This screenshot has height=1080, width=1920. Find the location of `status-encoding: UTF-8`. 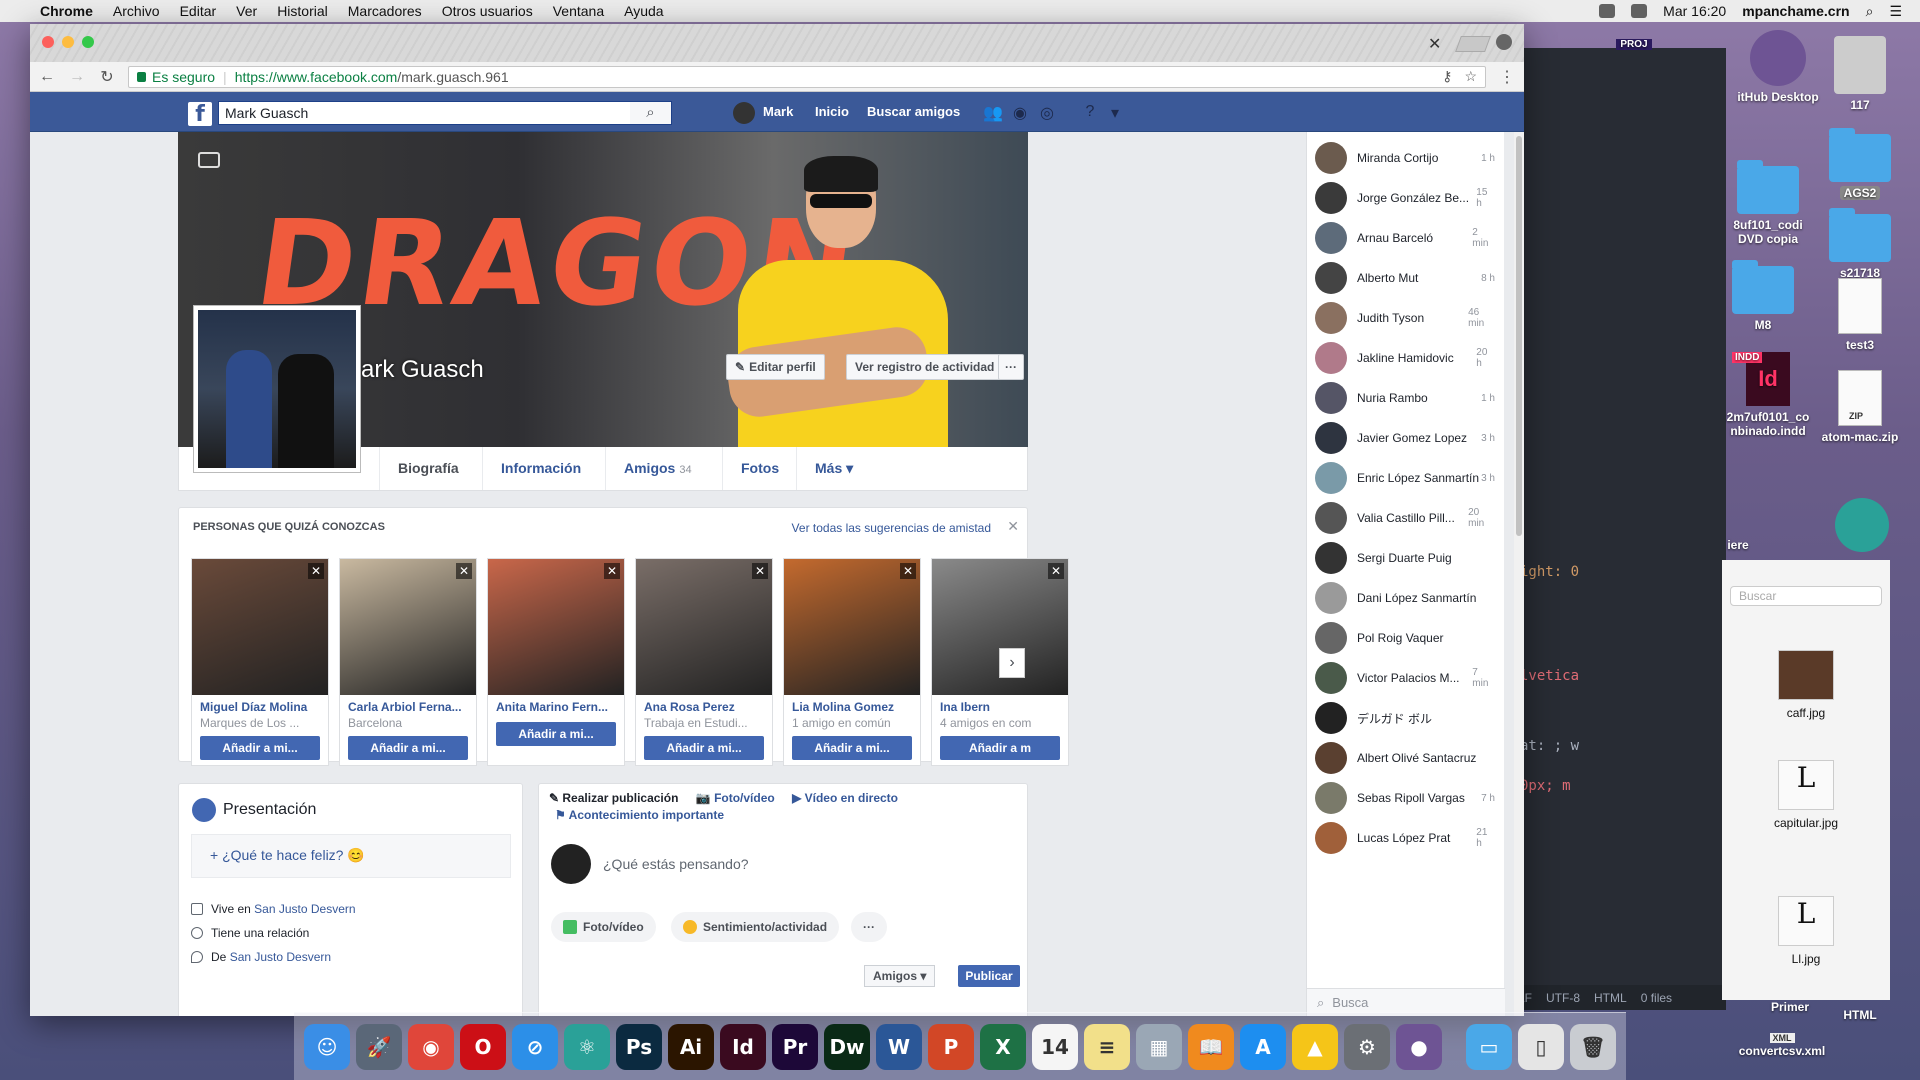

status-encoding: UTF-8 is located at coordinates (1563, 998).